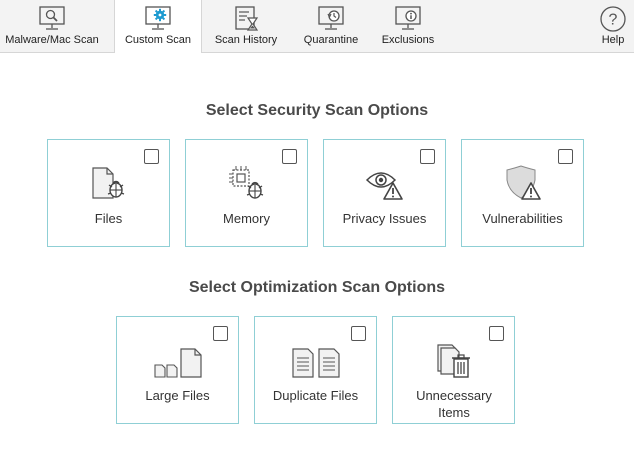  What do you see at coordinates (158, 40) in the screenshot?
I see `tab-label: Custom Scan` at bounding box center [158, 40].